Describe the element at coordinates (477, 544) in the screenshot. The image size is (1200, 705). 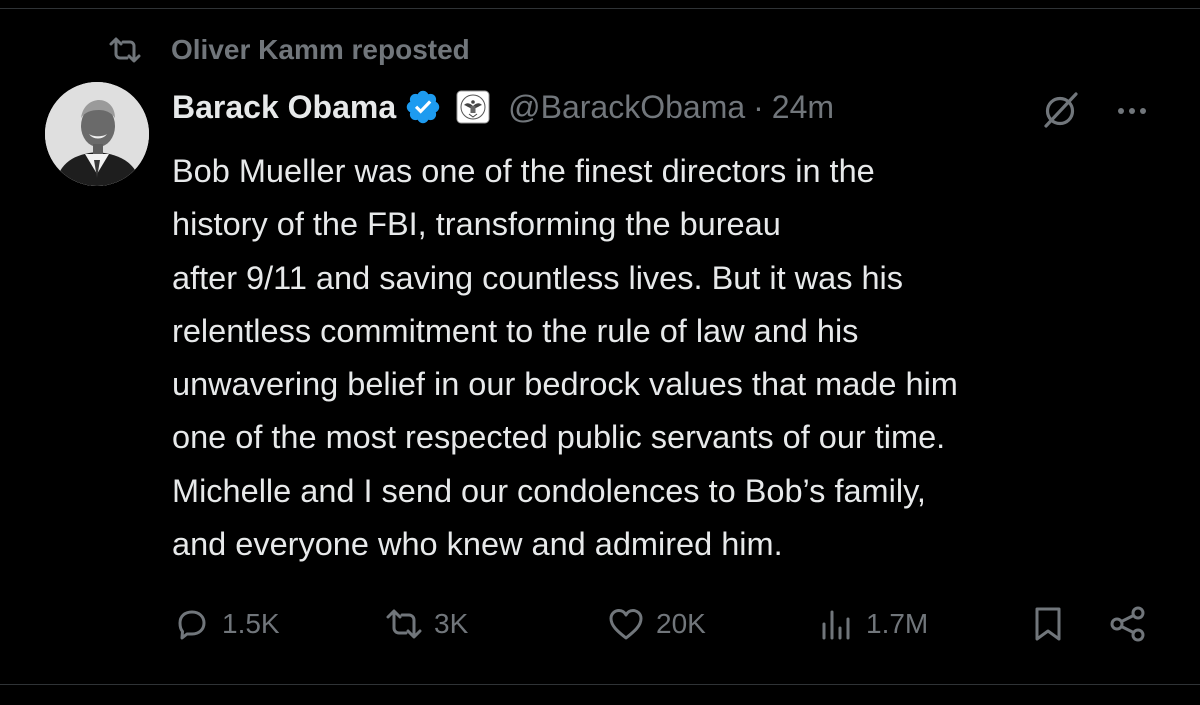
I see `tweet-line: and everyone who knew and admired him.` at that location.